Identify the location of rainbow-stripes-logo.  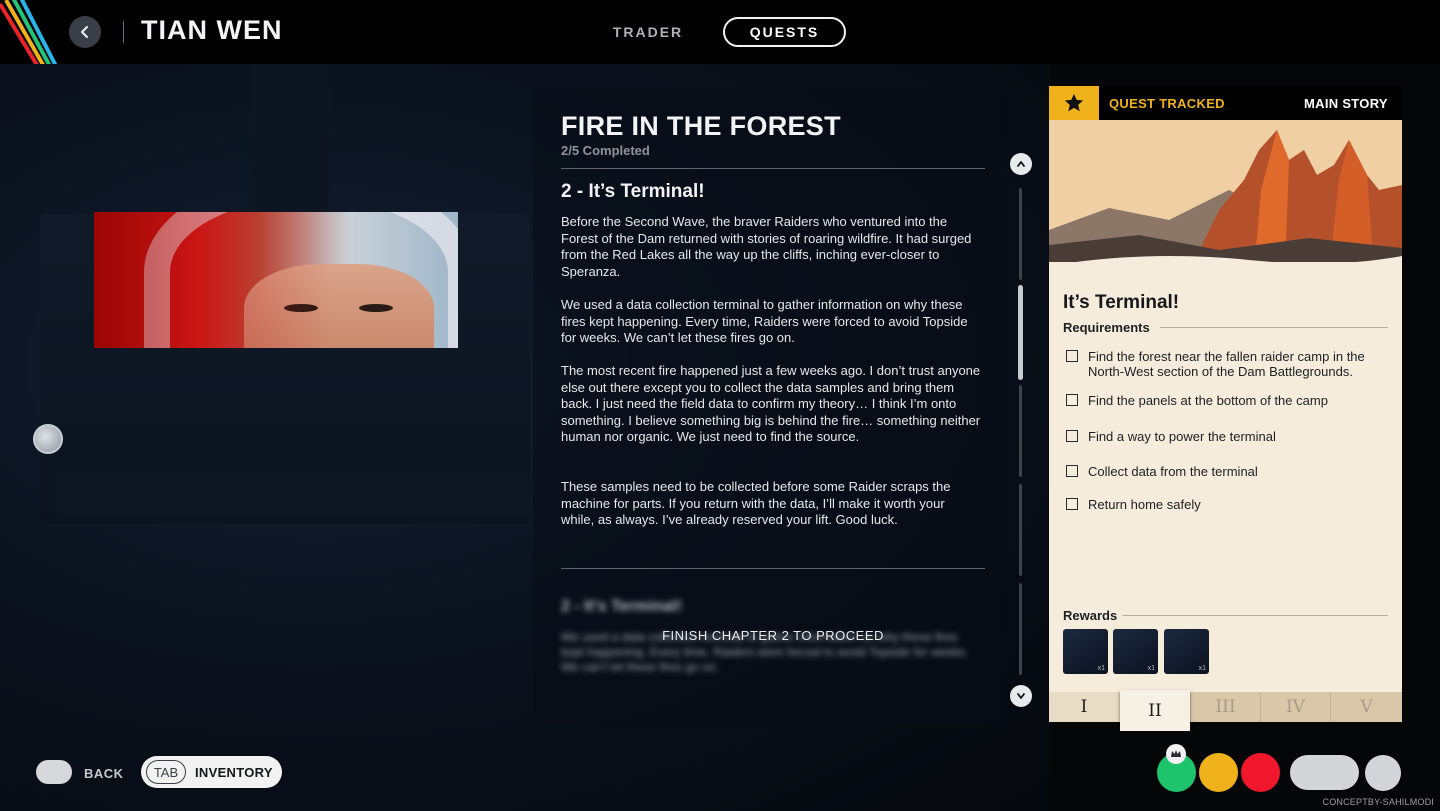
(29, 32).